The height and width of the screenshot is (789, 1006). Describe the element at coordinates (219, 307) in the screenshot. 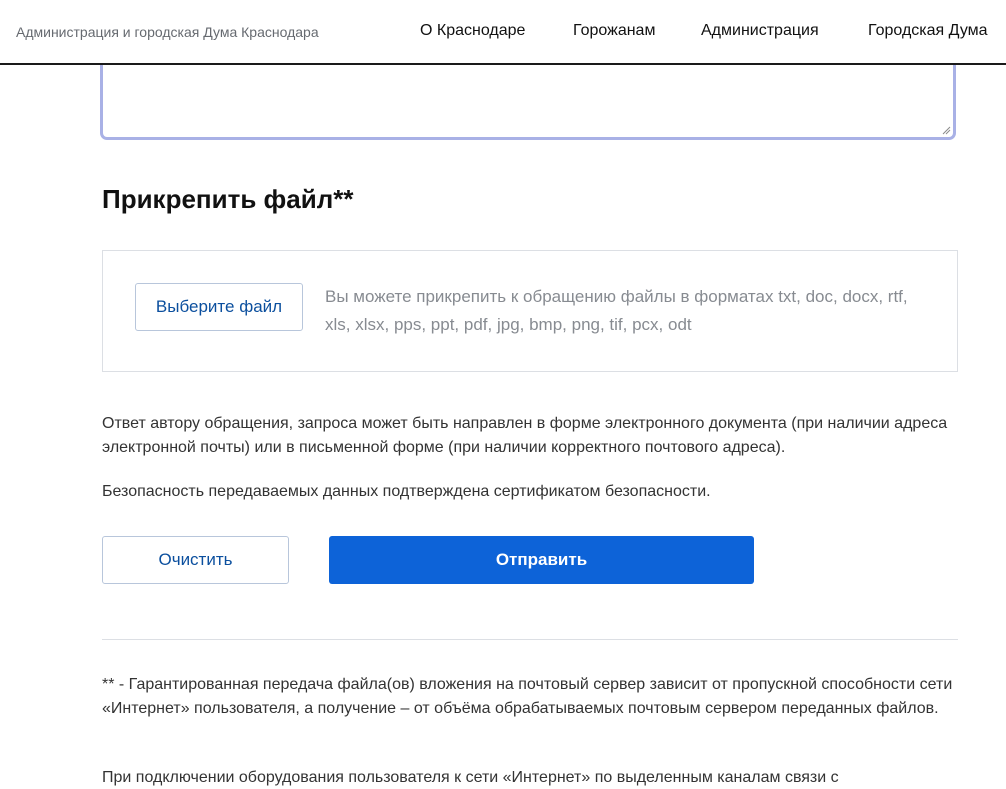

I see `choose-file-button: Выберите файл` at that location.